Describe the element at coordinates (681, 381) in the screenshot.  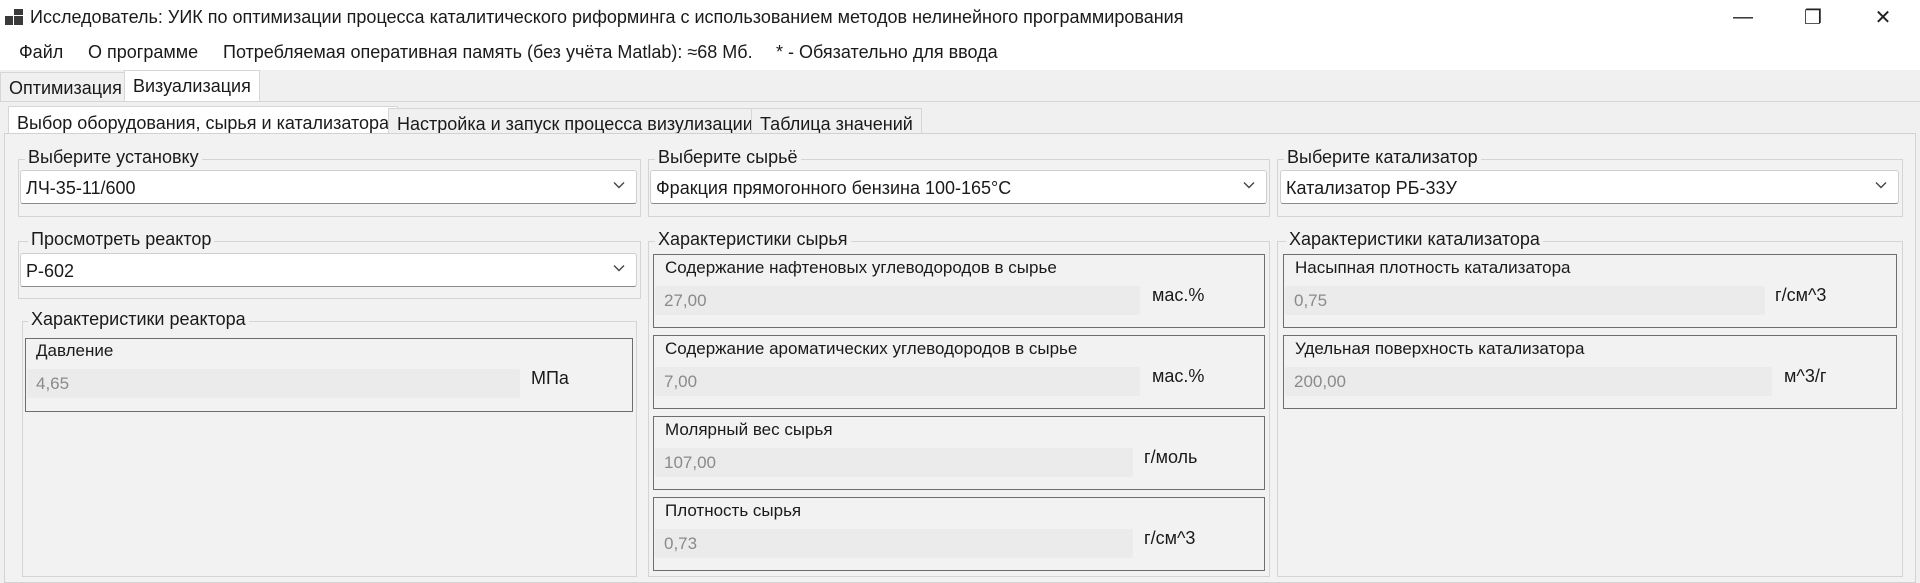
I see `aromatics-value: 7,00` at that location.